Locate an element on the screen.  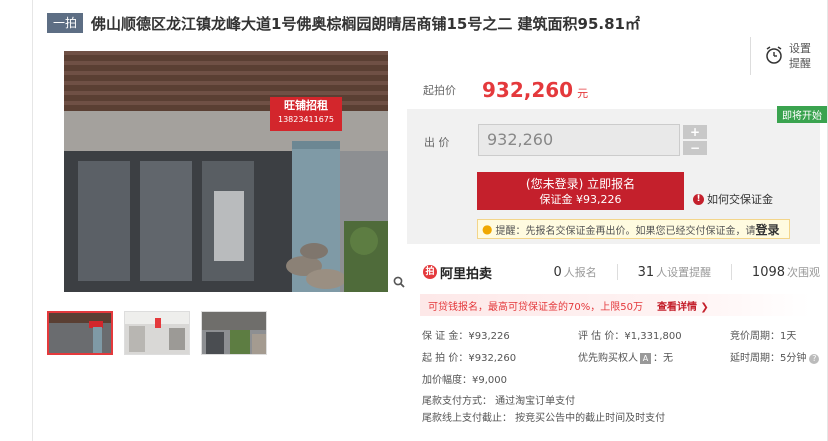
thumbnail-strip is located at coordinates (157, 333).